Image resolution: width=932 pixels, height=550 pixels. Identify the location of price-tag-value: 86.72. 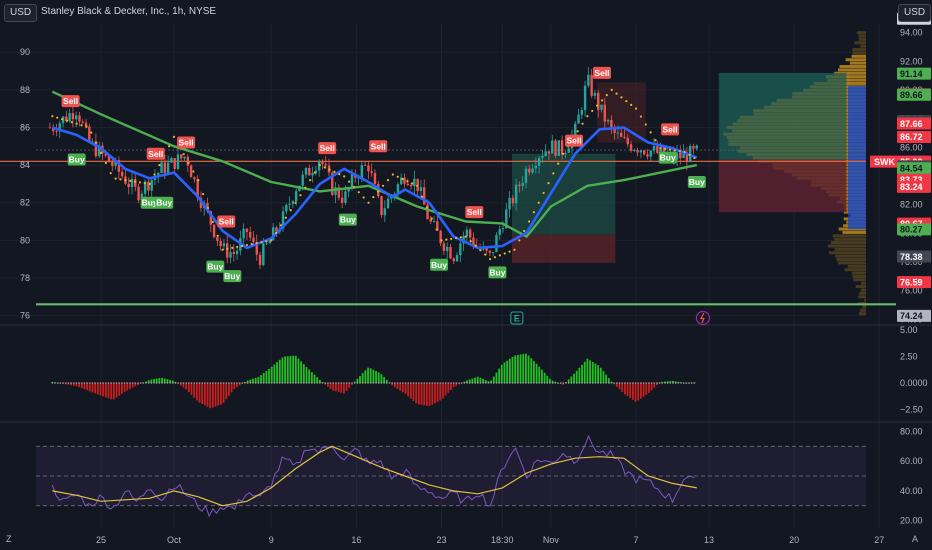
(911, 137).